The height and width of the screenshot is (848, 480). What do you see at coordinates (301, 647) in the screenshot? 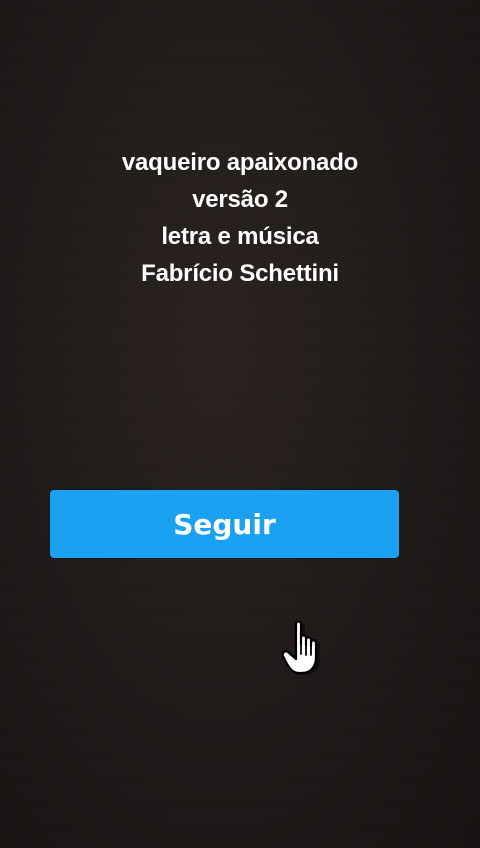
I see `hand-pointer-icon` at bounding box center [301, 647].